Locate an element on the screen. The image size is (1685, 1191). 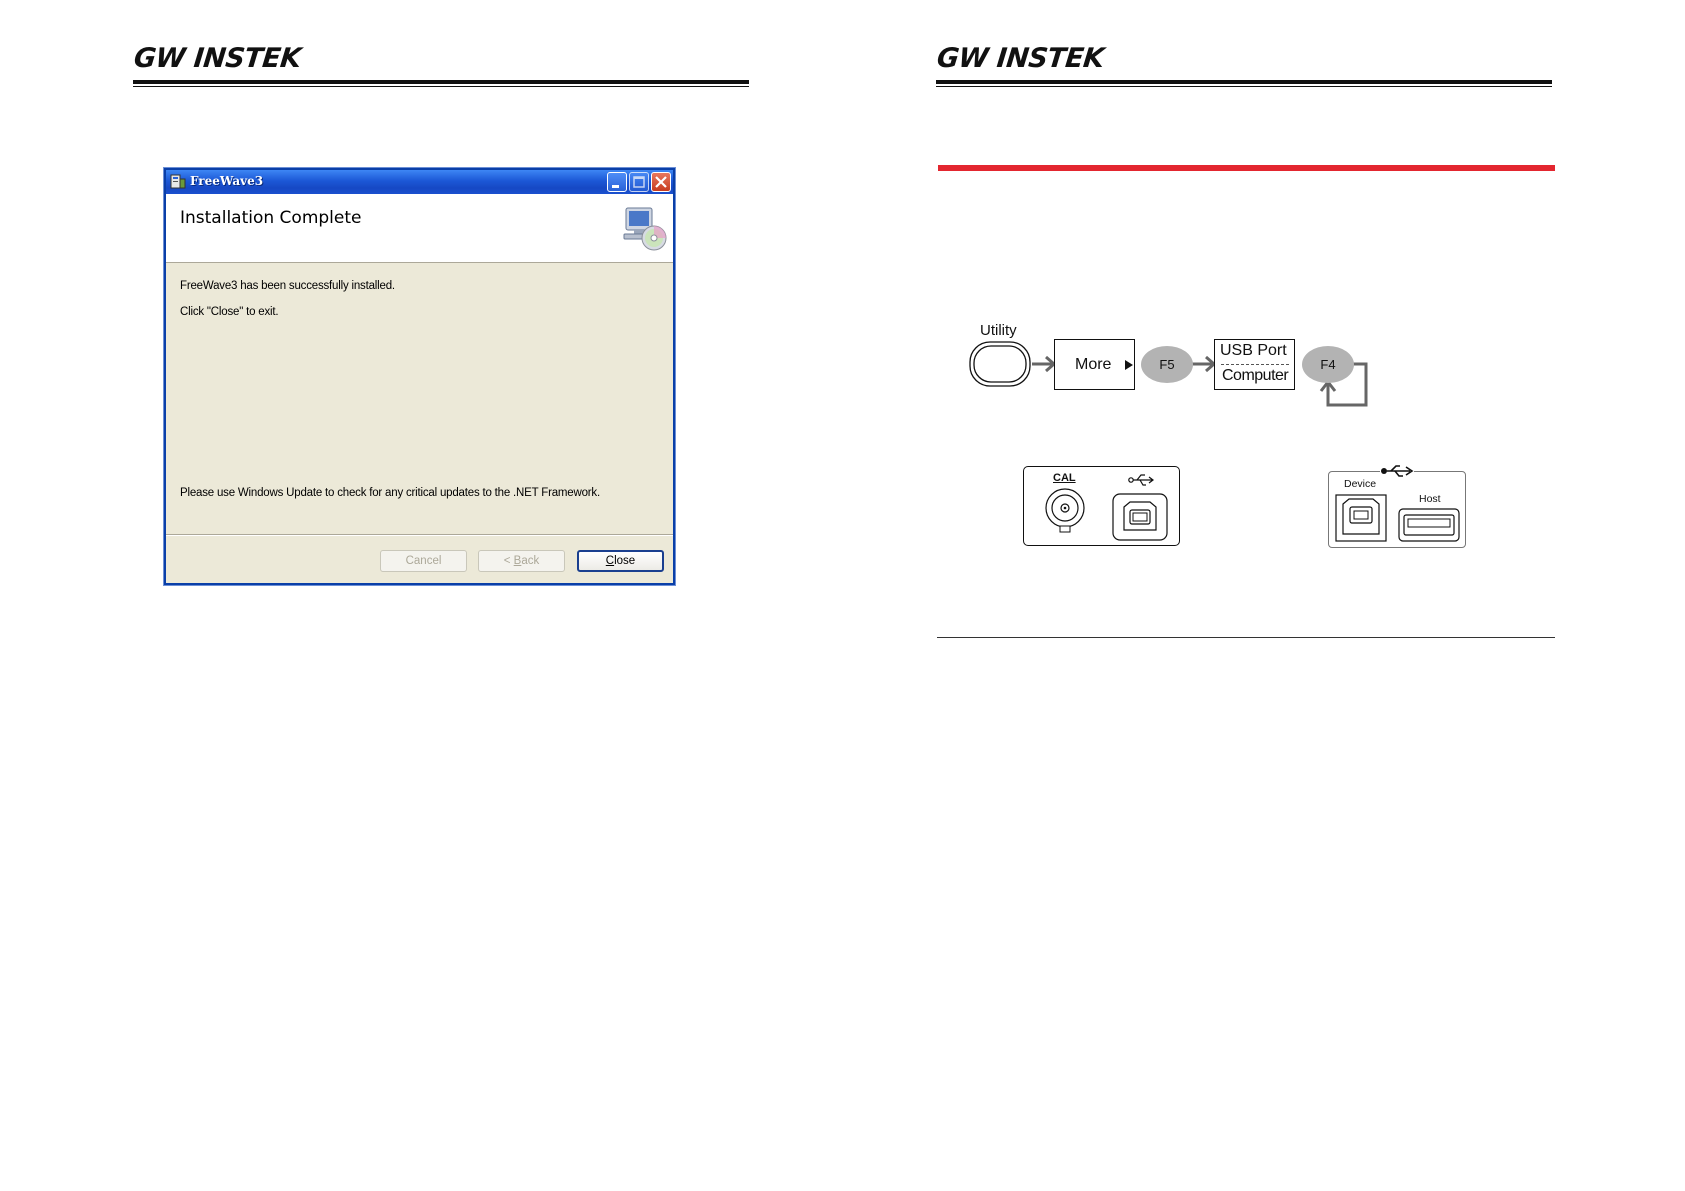
close-window-button is located at coordinates (661, 182).